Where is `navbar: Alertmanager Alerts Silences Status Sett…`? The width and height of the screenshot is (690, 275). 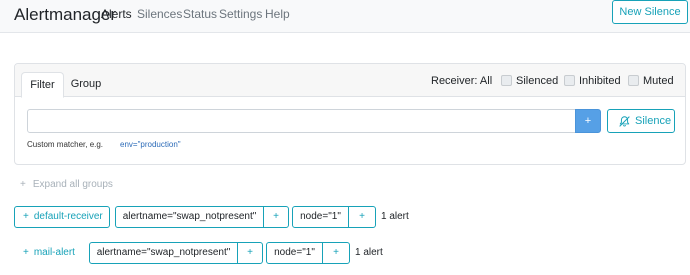 navbar: Alertmanager Alerts Silences Status Sett… is located at coordinates (345, 16).